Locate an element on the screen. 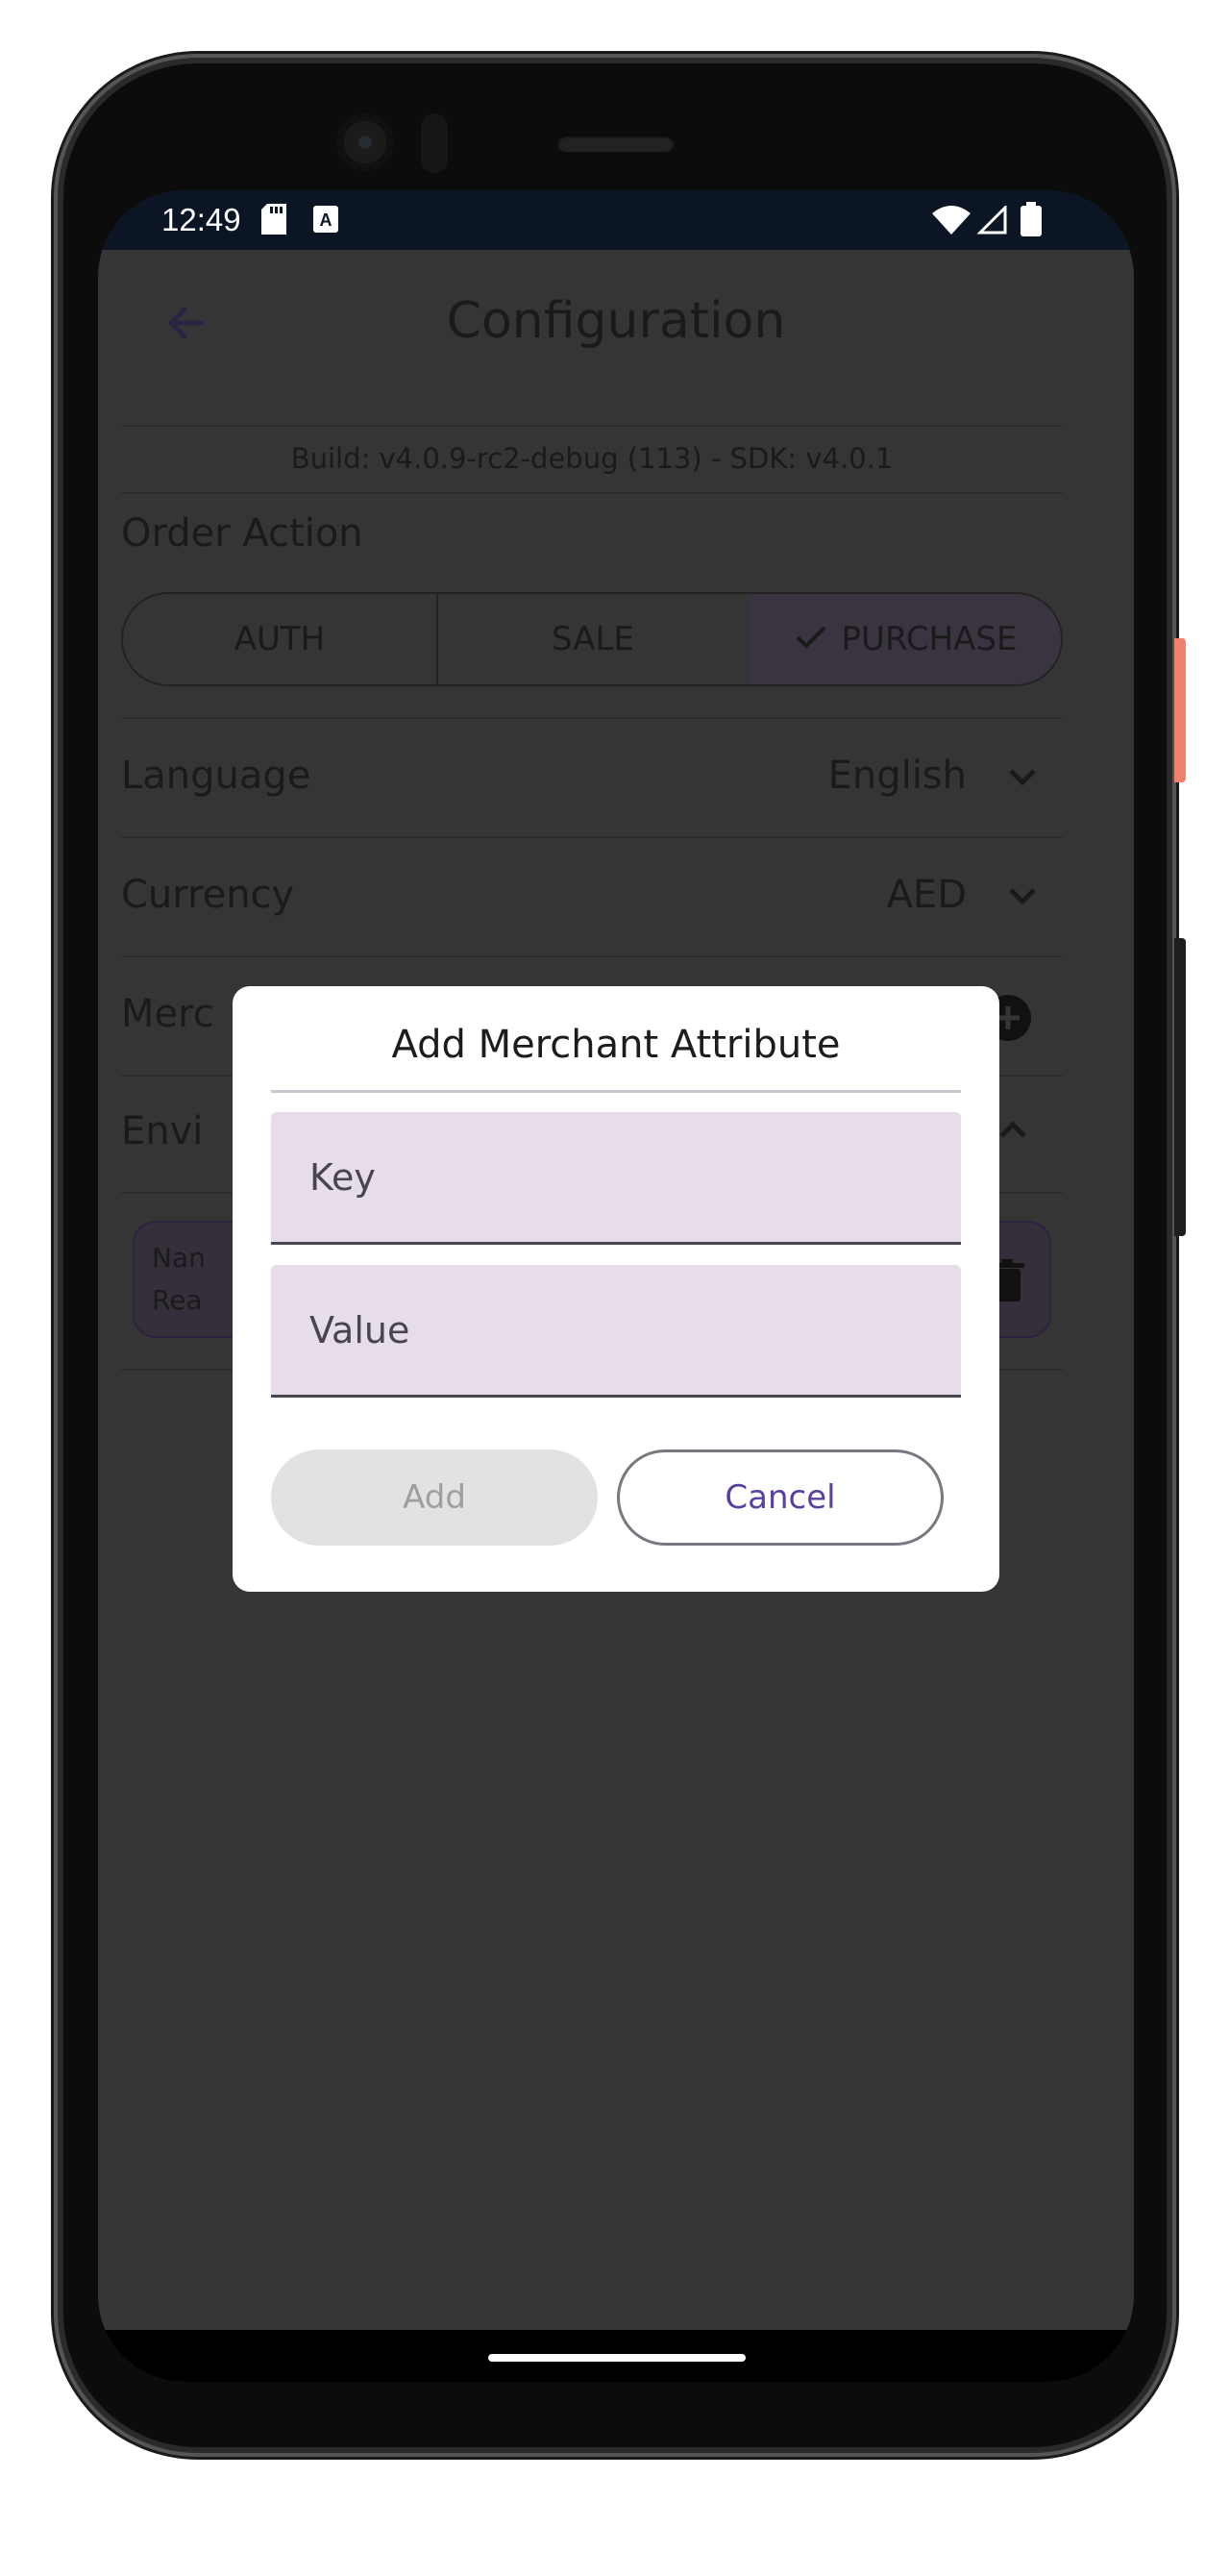 The height and width of the screenshot is (2576, 1230). cancel-button-label: Cancel is located at coordinates (781, 1498).